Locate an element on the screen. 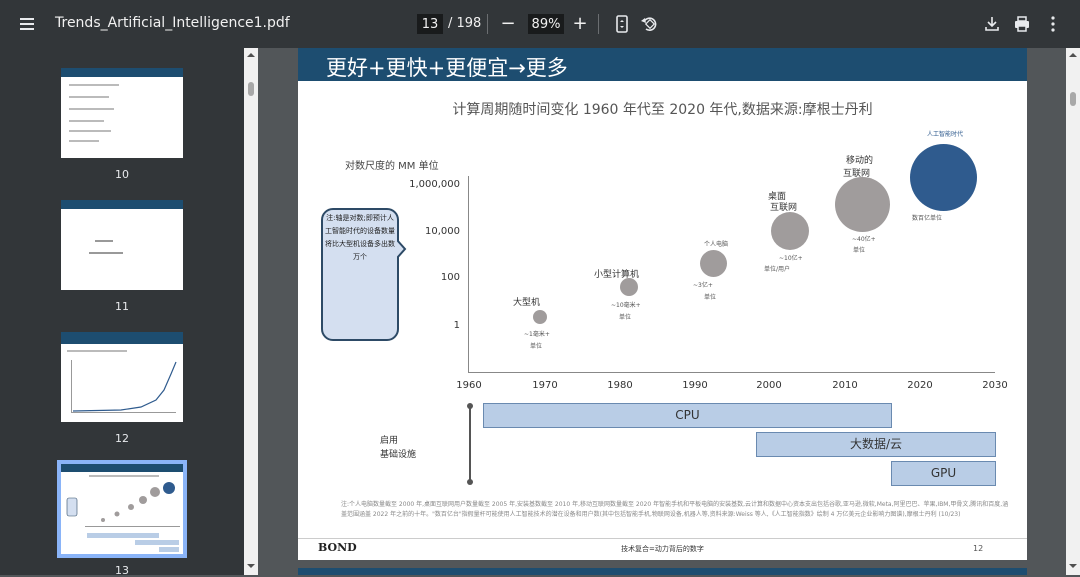 The height and width of the screenshot is (577, 1080). thumbnail-label: 11 is located at coordinates (122, 306).